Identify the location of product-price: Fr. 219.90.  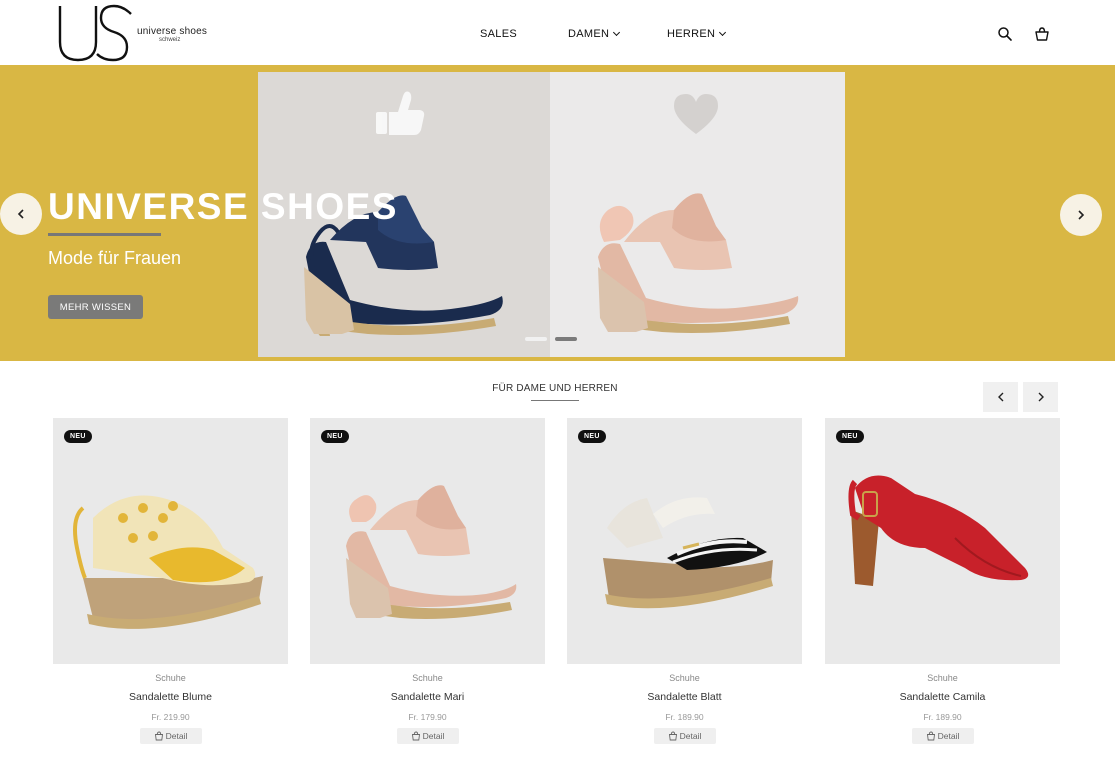
(170, 717).